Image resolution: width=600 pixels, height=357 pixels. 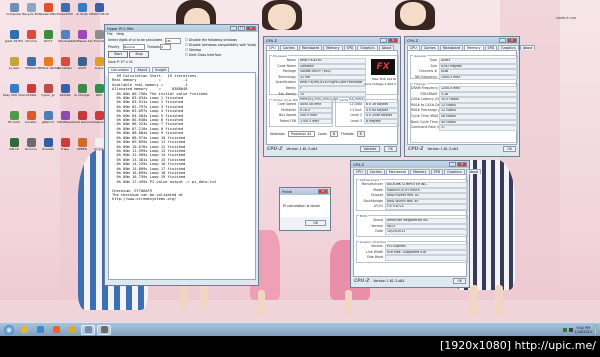 I want to click on desktop-icon: CPUID CPU-Z, so click(x=99, y=14).